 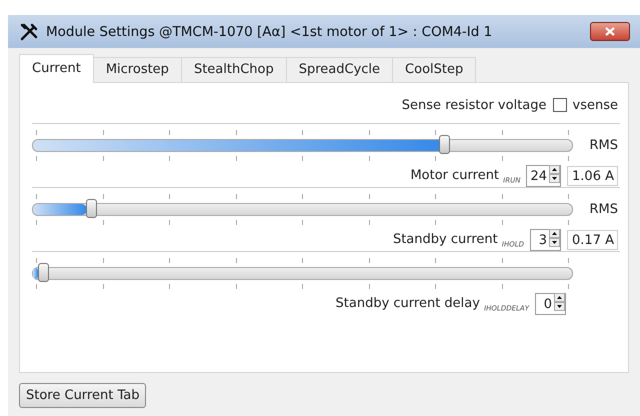 What do you see at coordinates (465, 176) in the screenshot?
I see `field-label: Motor current $_{IRUN}$` at bounding box center [465, 176].